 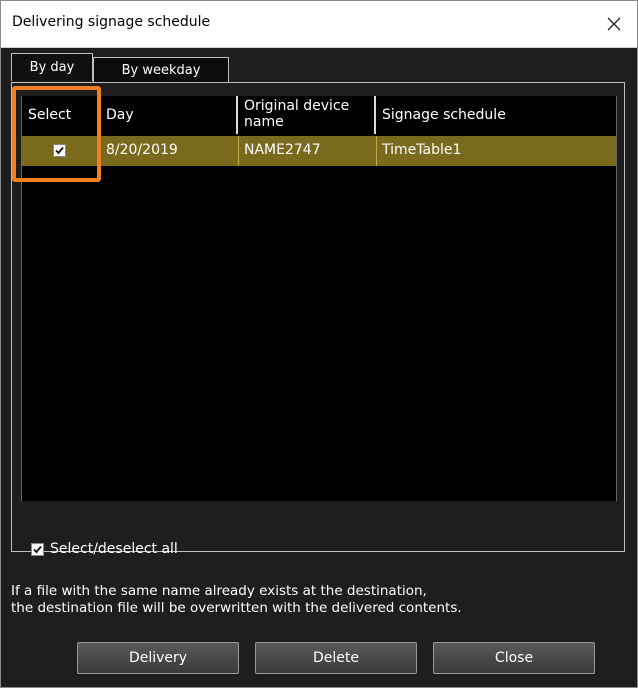 What do you see at coordinates (169, 115) in the screenshot?
I see `column-header-day: Day` at bounding box center [169, 115].